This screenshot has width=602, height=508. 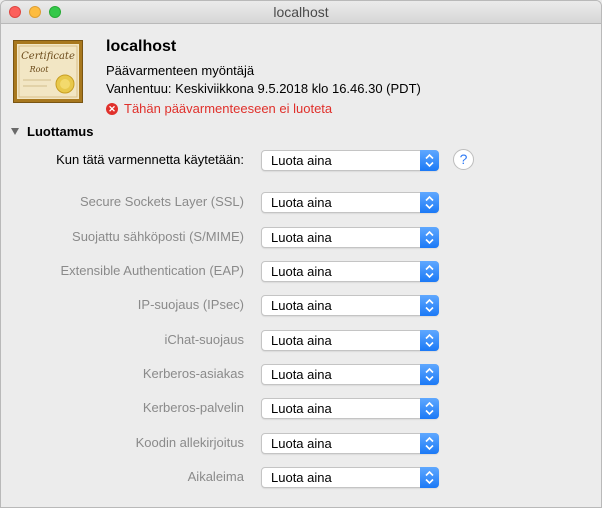 What do you see at coordinates (112, 108) in the screenshot?
I see `warning-icon: ✕` at bounding box center [112, 108].